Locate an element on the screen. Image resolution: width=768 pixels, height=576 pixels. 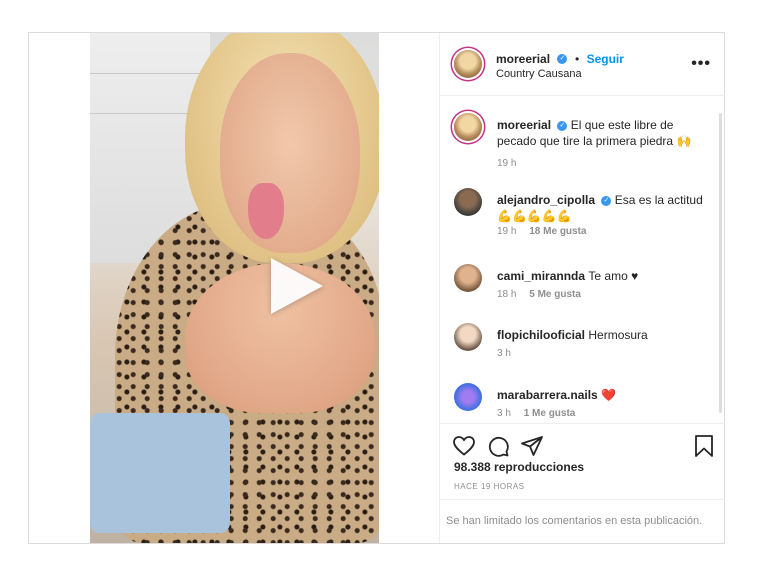
post-location: Country Causana is located at coordinates (539, 74).